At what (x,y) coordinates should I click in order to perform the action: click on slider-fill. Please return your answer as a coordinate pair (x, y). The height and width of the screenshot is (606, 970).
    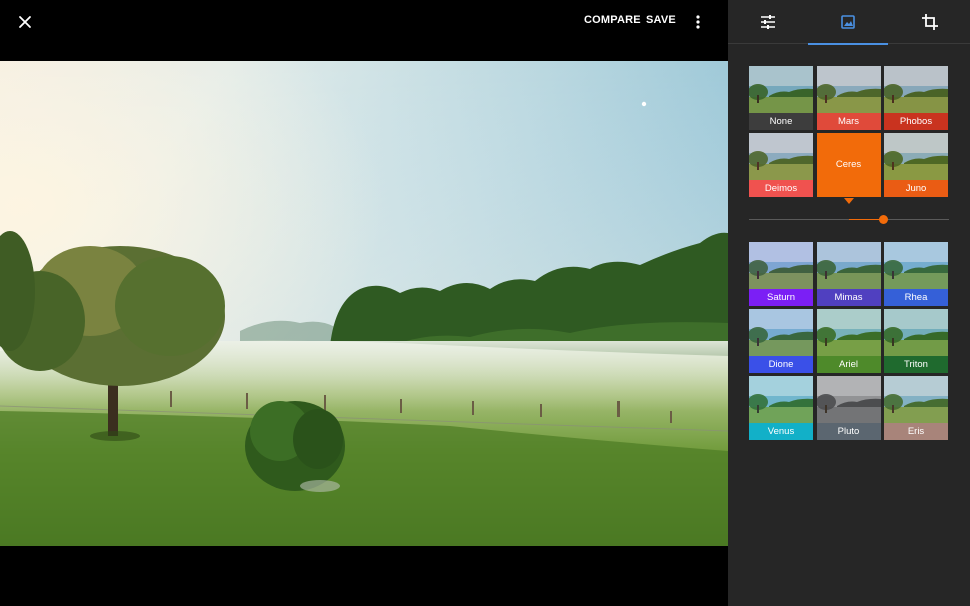
    Looking at the image, I should click on (866, 219).